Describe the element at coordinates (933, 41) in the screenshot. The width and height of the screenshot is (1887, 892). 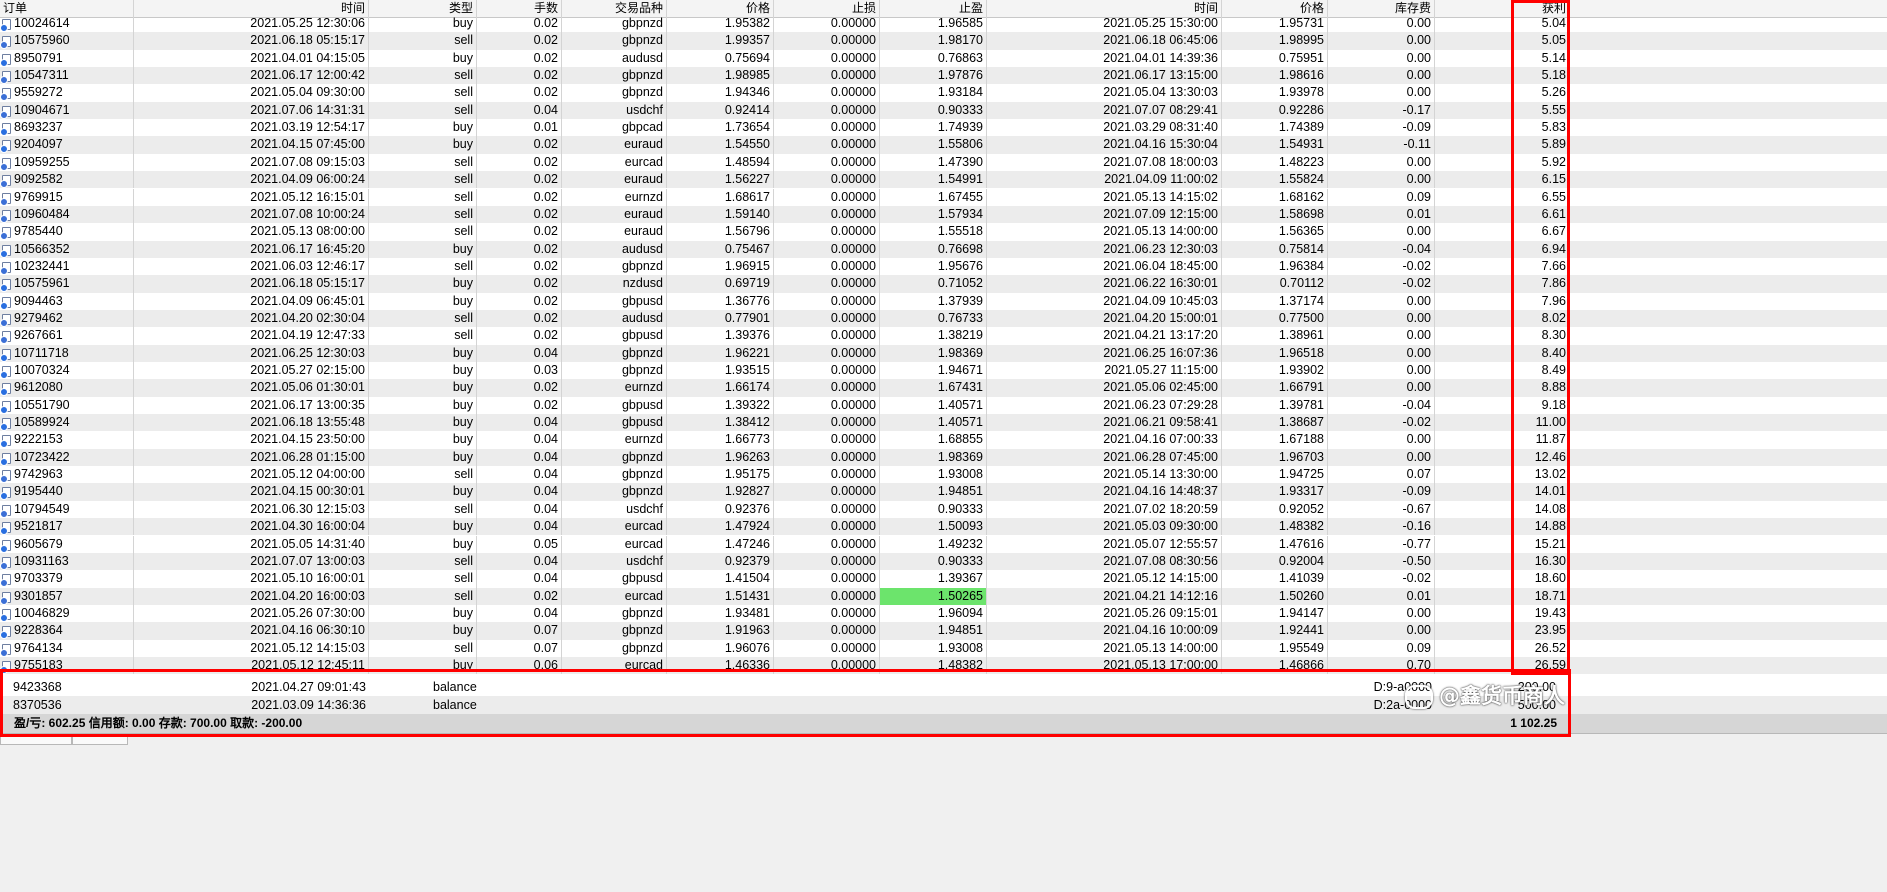
I see `cell-take-profit: 1.98170` at that location.